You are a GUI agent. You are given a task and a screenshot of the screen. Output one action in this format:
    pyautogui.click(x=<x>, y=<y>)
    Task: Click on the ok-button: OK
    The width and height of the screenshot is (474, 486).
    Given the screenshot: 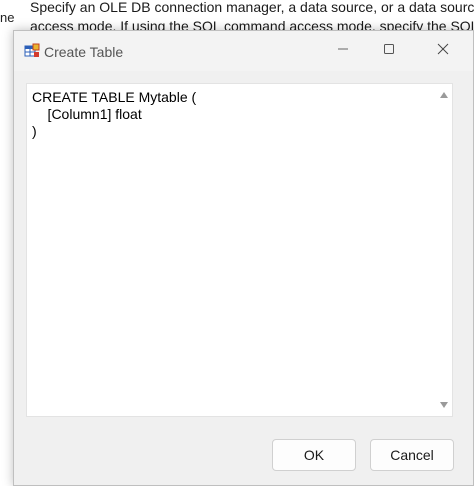 What is the action you would take?
    pyautogui.click(x=314, y=455)
    